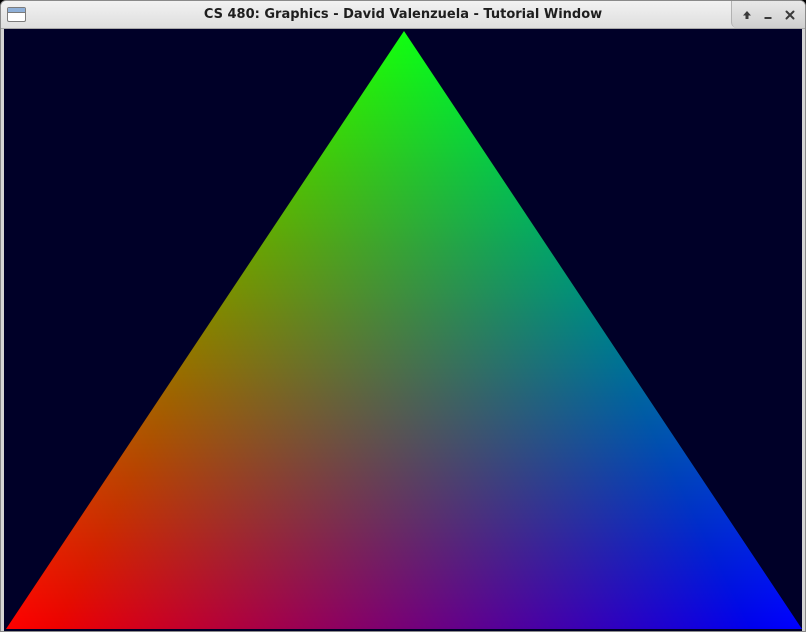  I want to click on close-button, so click(790, 15).